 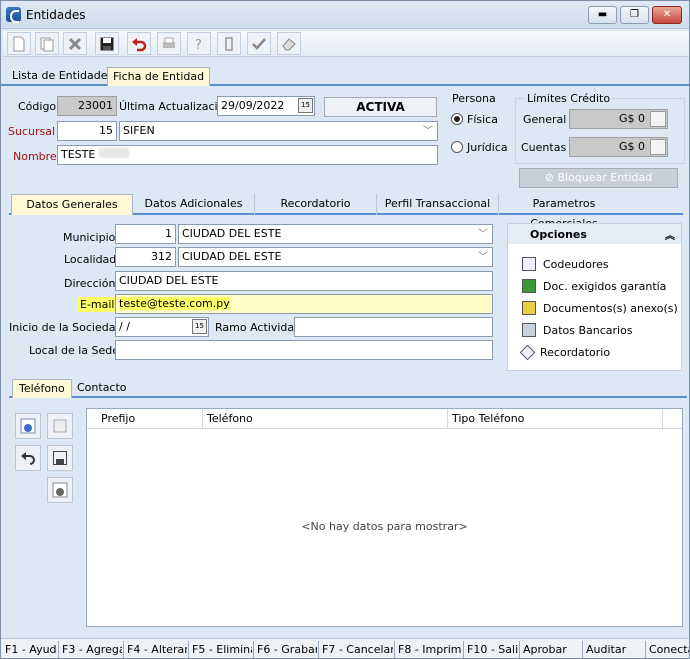 What do you see at coordinates (552, 649) in the screenshot?
I see `aprobar-button: Aprobar` at bounding box center [552, 649].